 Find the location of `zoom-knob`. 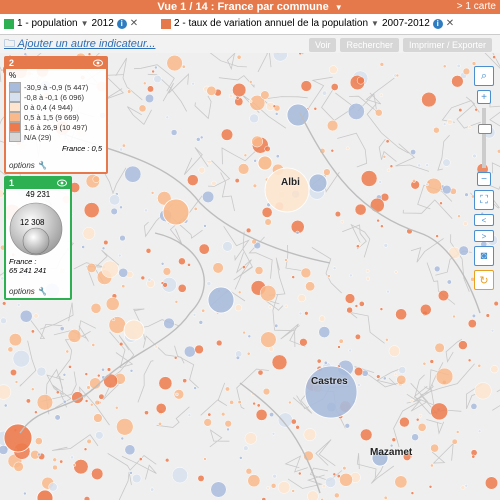

zoom-knob is located at coordinates (485, 129).